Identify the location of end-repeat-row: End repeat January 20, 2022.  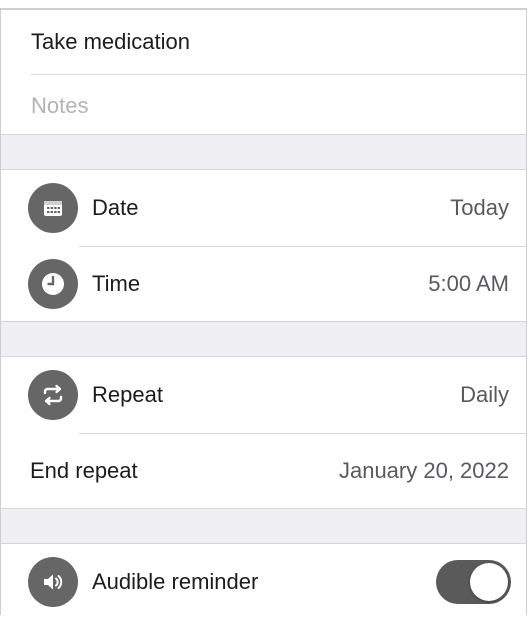
(263, 471).